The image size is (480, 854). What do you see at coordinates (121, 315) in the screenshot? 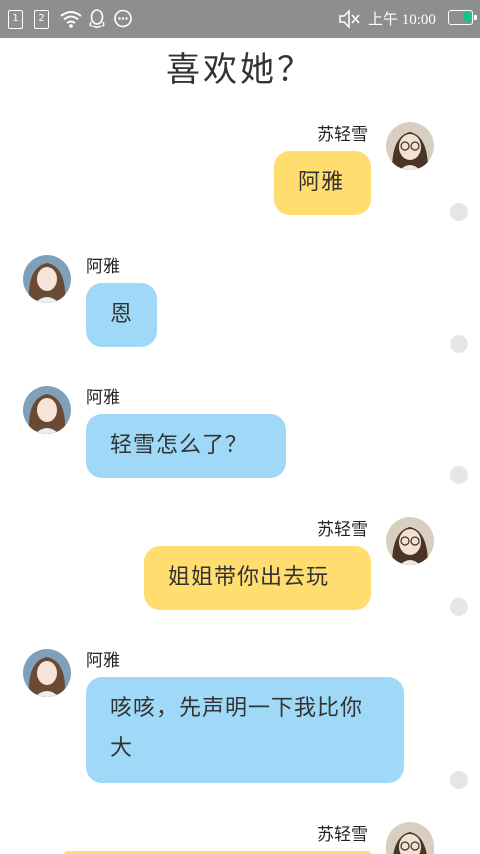
I see `message-bubble: 恩` at bounding box center [121, 315].